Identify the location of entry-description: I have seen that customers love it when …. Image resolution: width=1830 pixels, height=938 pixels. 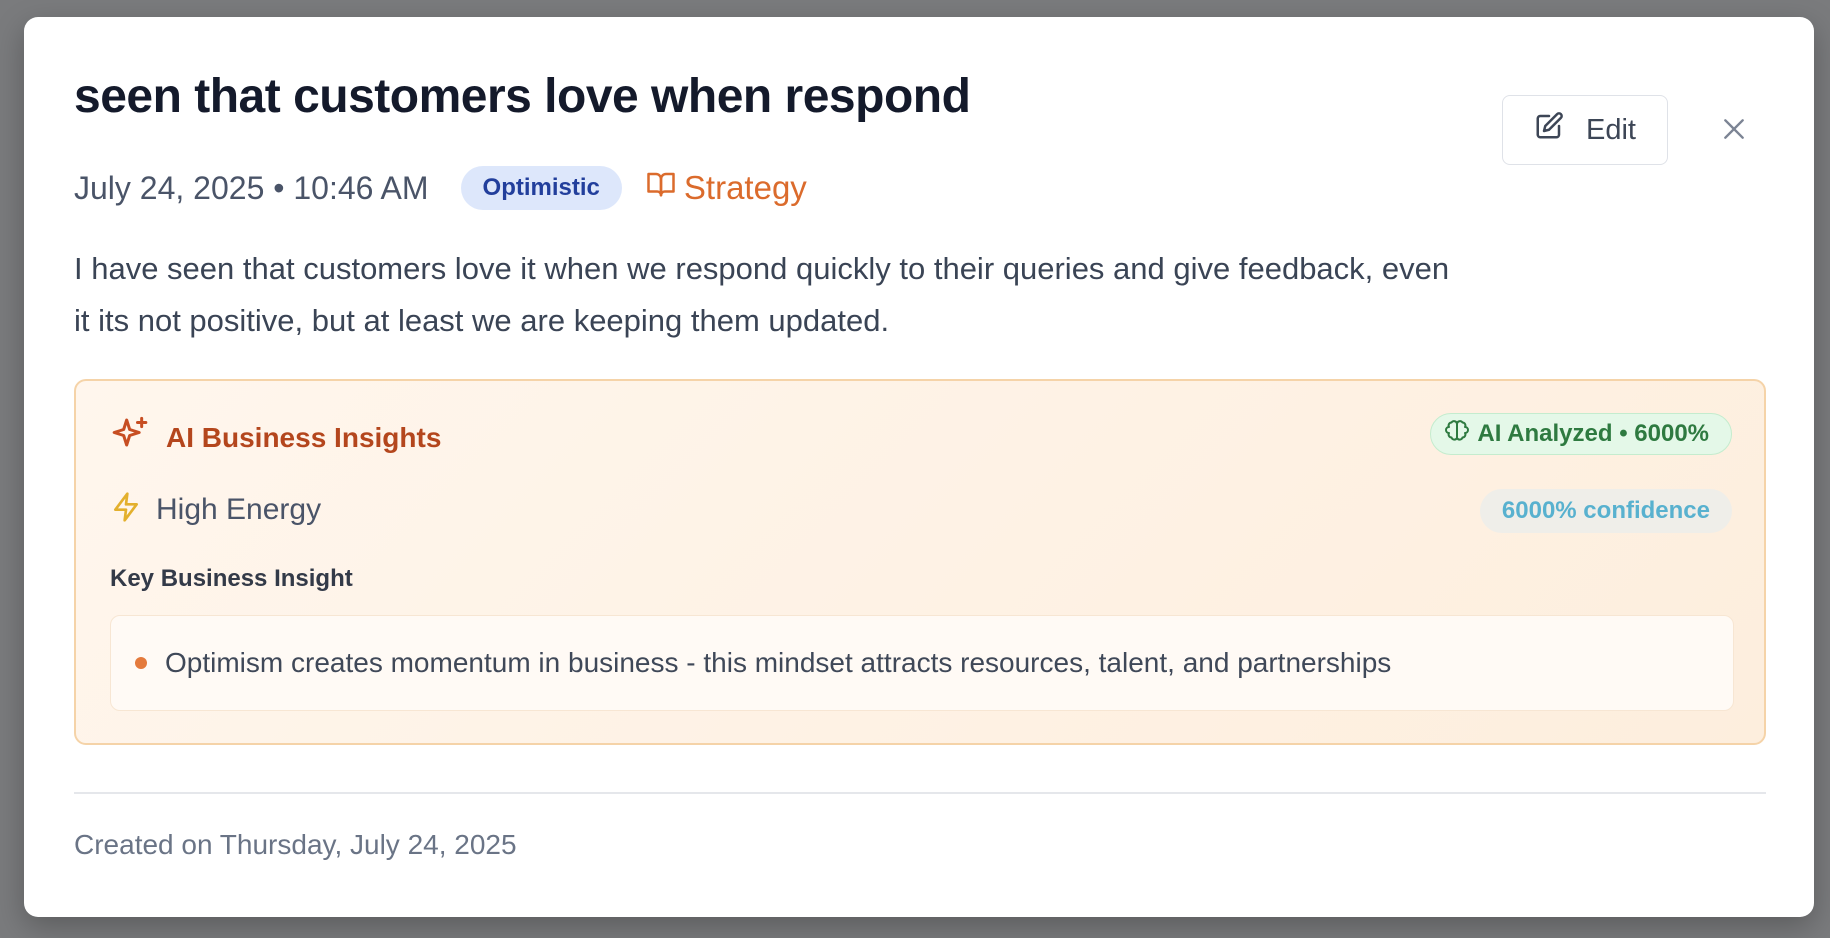
(762, 294).